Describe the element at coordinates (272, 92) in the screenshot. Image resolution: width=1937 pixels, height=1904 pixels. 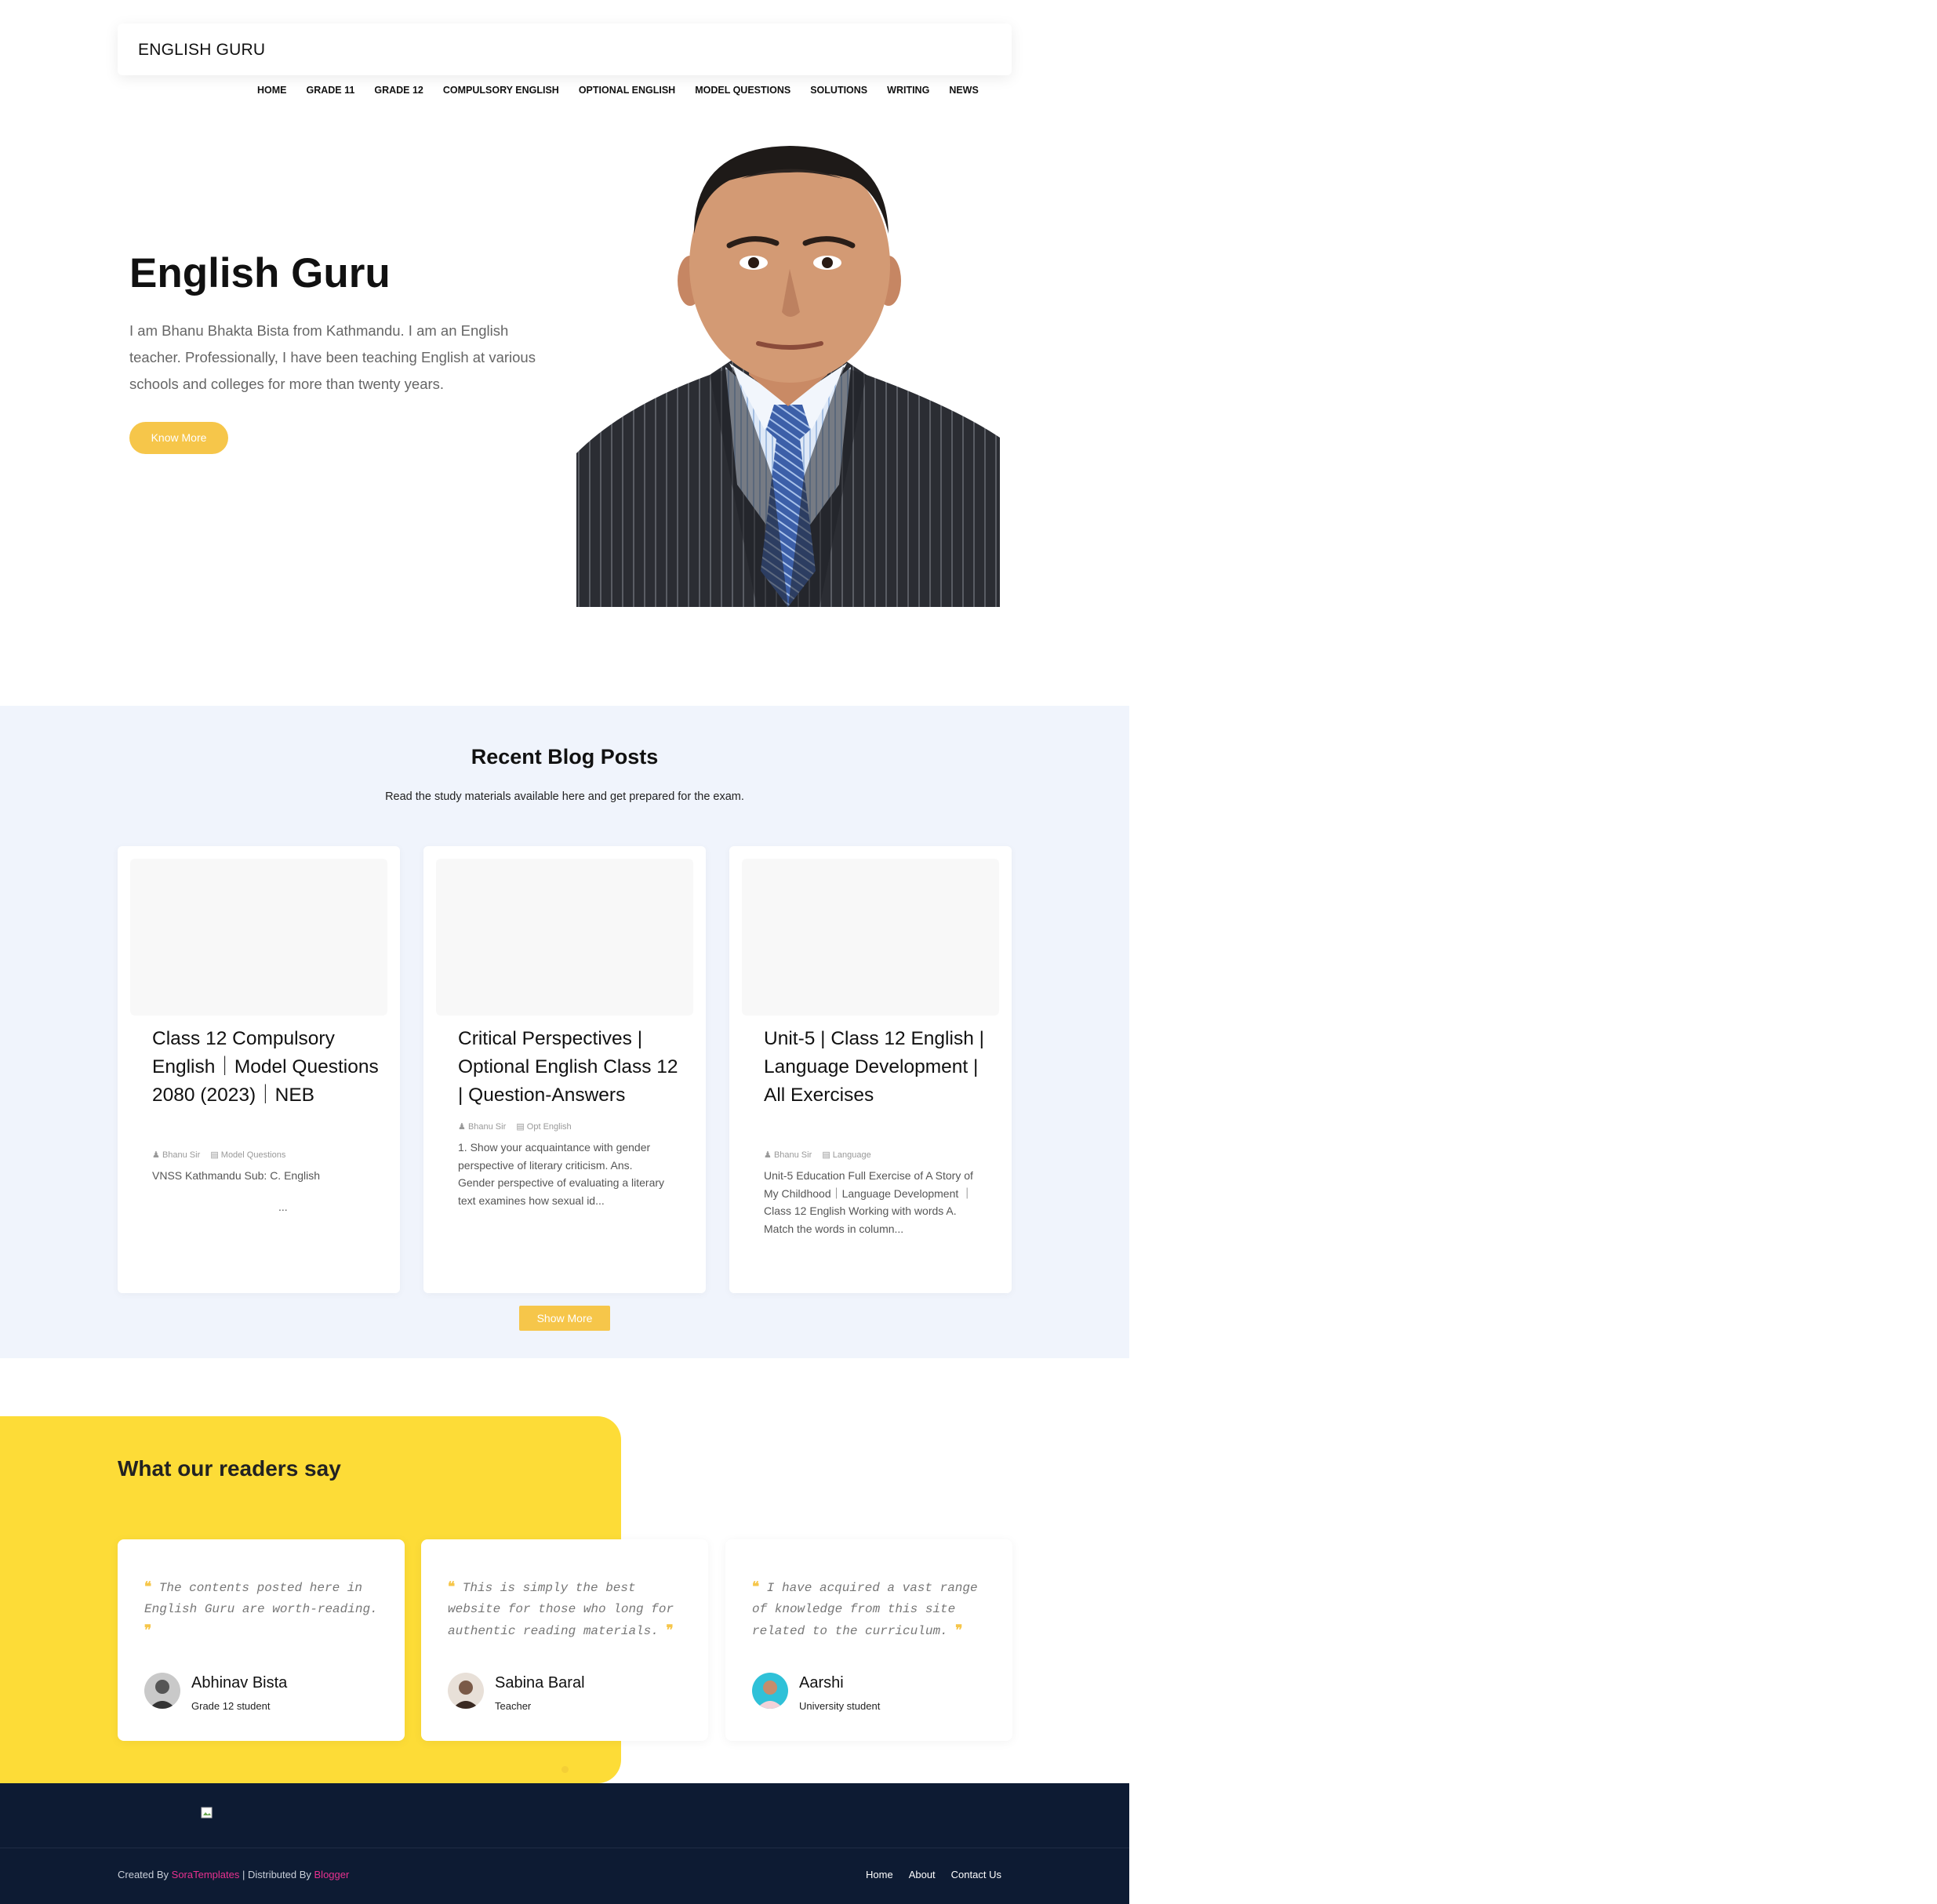
I see `nav-home: HOME` at that location.